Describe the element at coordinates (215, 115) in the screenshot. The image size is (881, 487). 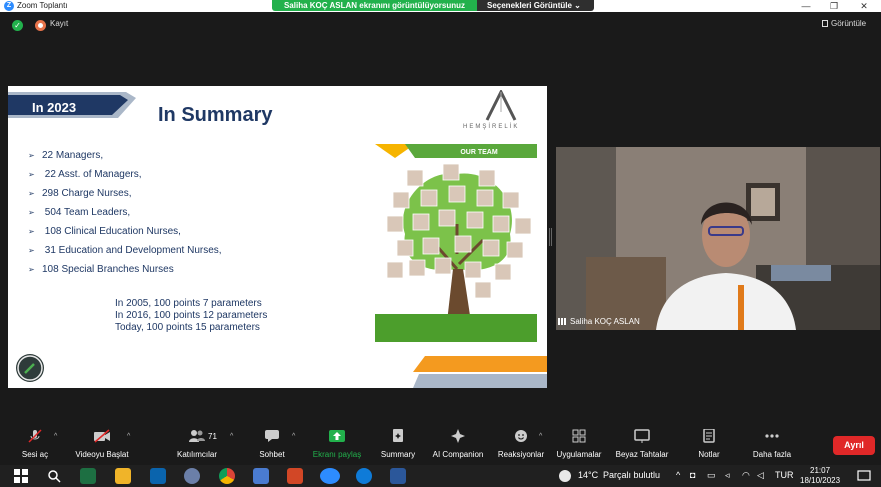
I see `slide-title: In Summary` at that location.